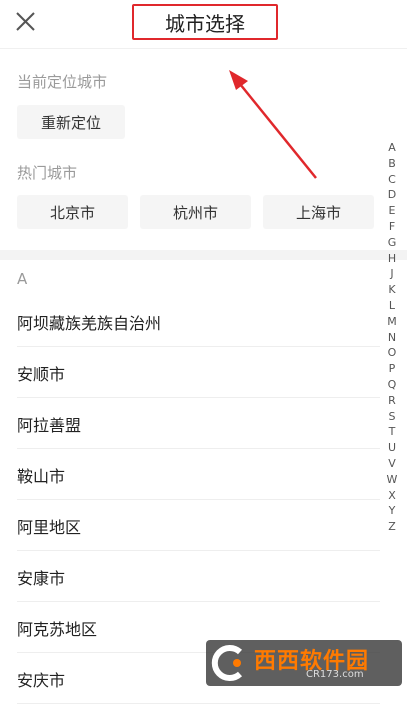  I want to click on hot-city-hangzhou: 杭州市, so click(195, 212).